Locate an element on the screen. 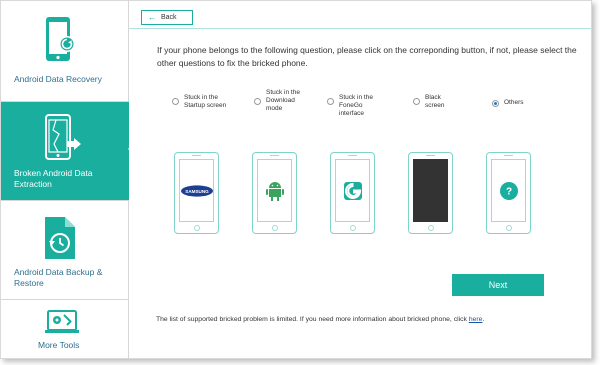 This screenshot has width=600, height=365. radio-button-selected is located at coordinates (495, 103).